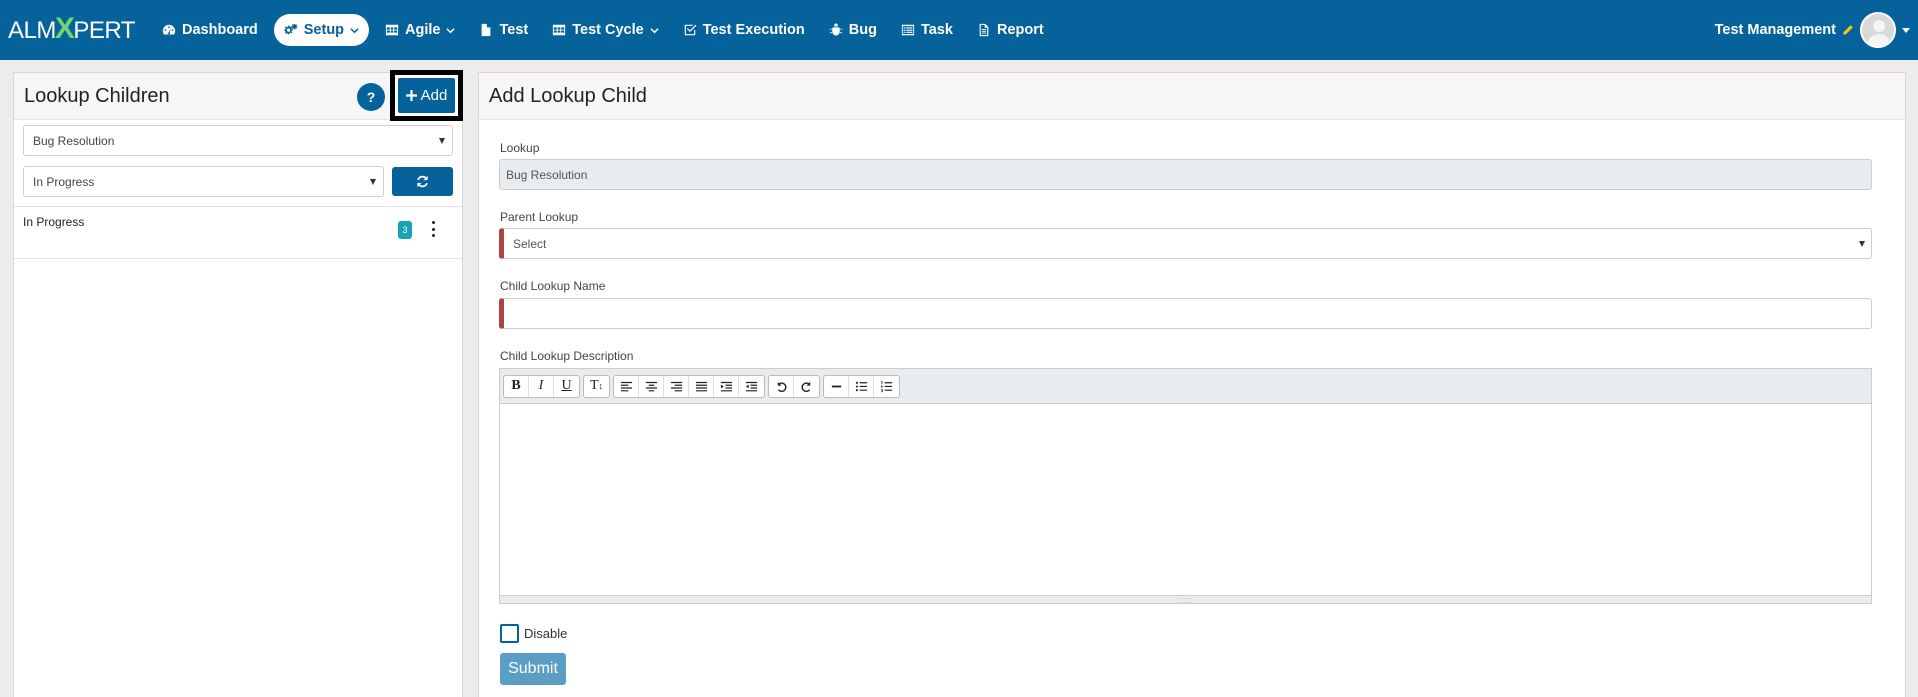 The width and height of the screenshot is (1918, 697). I want to click on nav-bug: Bug, so click(853, 30).